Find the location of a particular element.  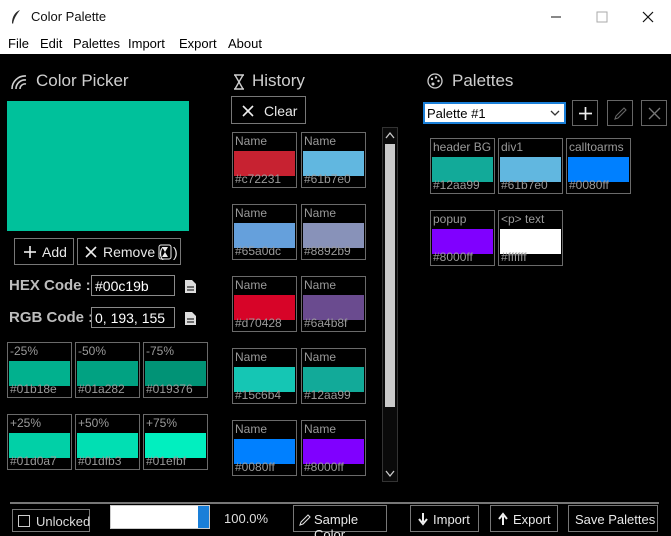

scroll-up-icon is located at coordinates (390, 135).